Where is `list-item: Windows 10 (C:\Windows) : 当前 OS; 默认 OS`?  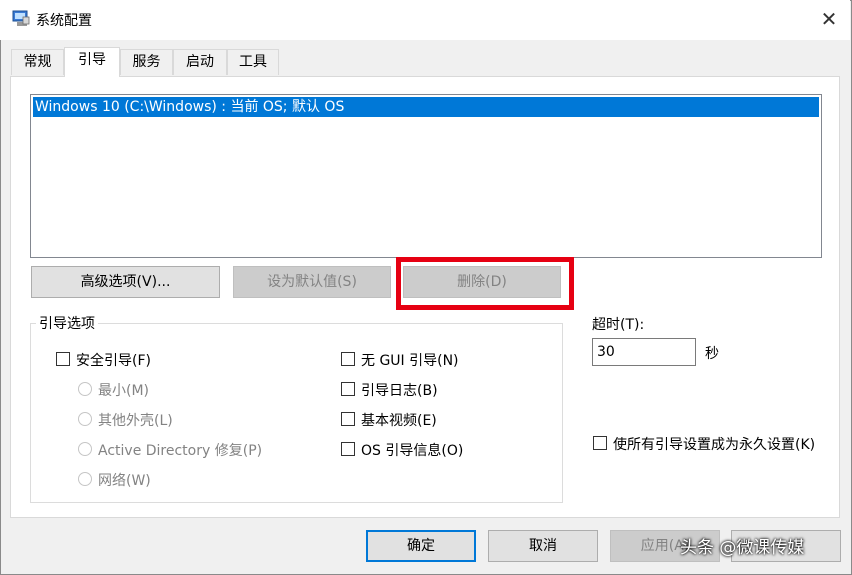
list-item: Windows 10 (C:\Windows) : 当前 OS; 默认 OS is located at coordinates (426, 107).